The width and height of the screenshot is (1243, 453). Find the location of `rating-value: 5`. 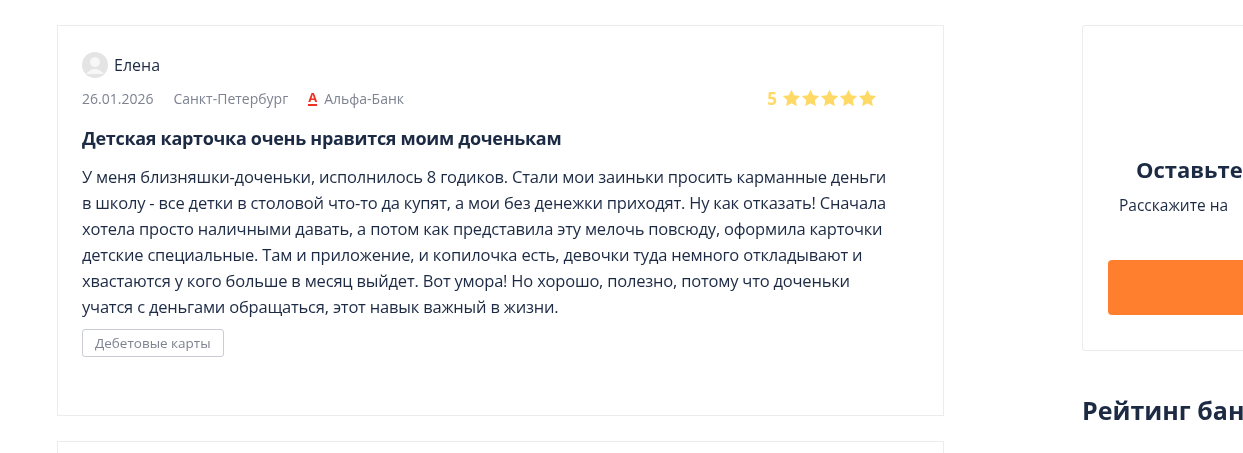

rating-value: 5 is located at coordinates (772, 98).